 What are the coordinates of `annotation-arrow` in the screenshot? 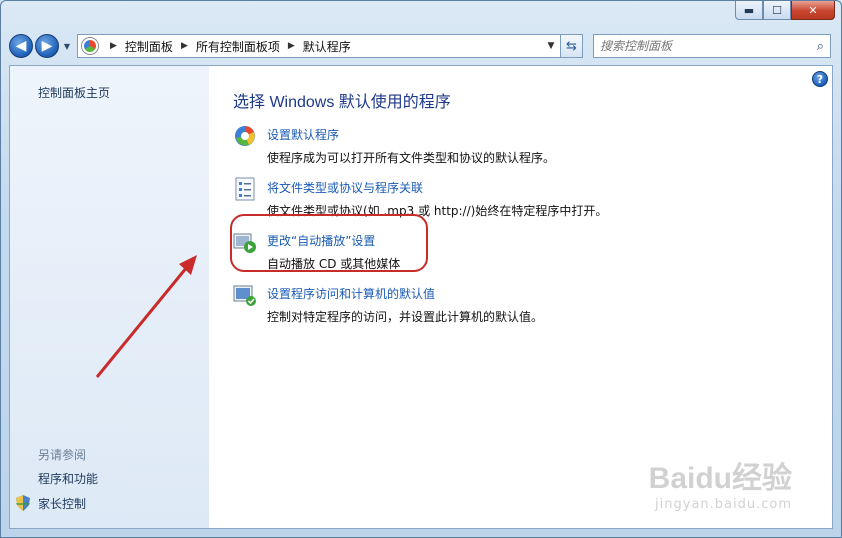 It's located at (146, 316).